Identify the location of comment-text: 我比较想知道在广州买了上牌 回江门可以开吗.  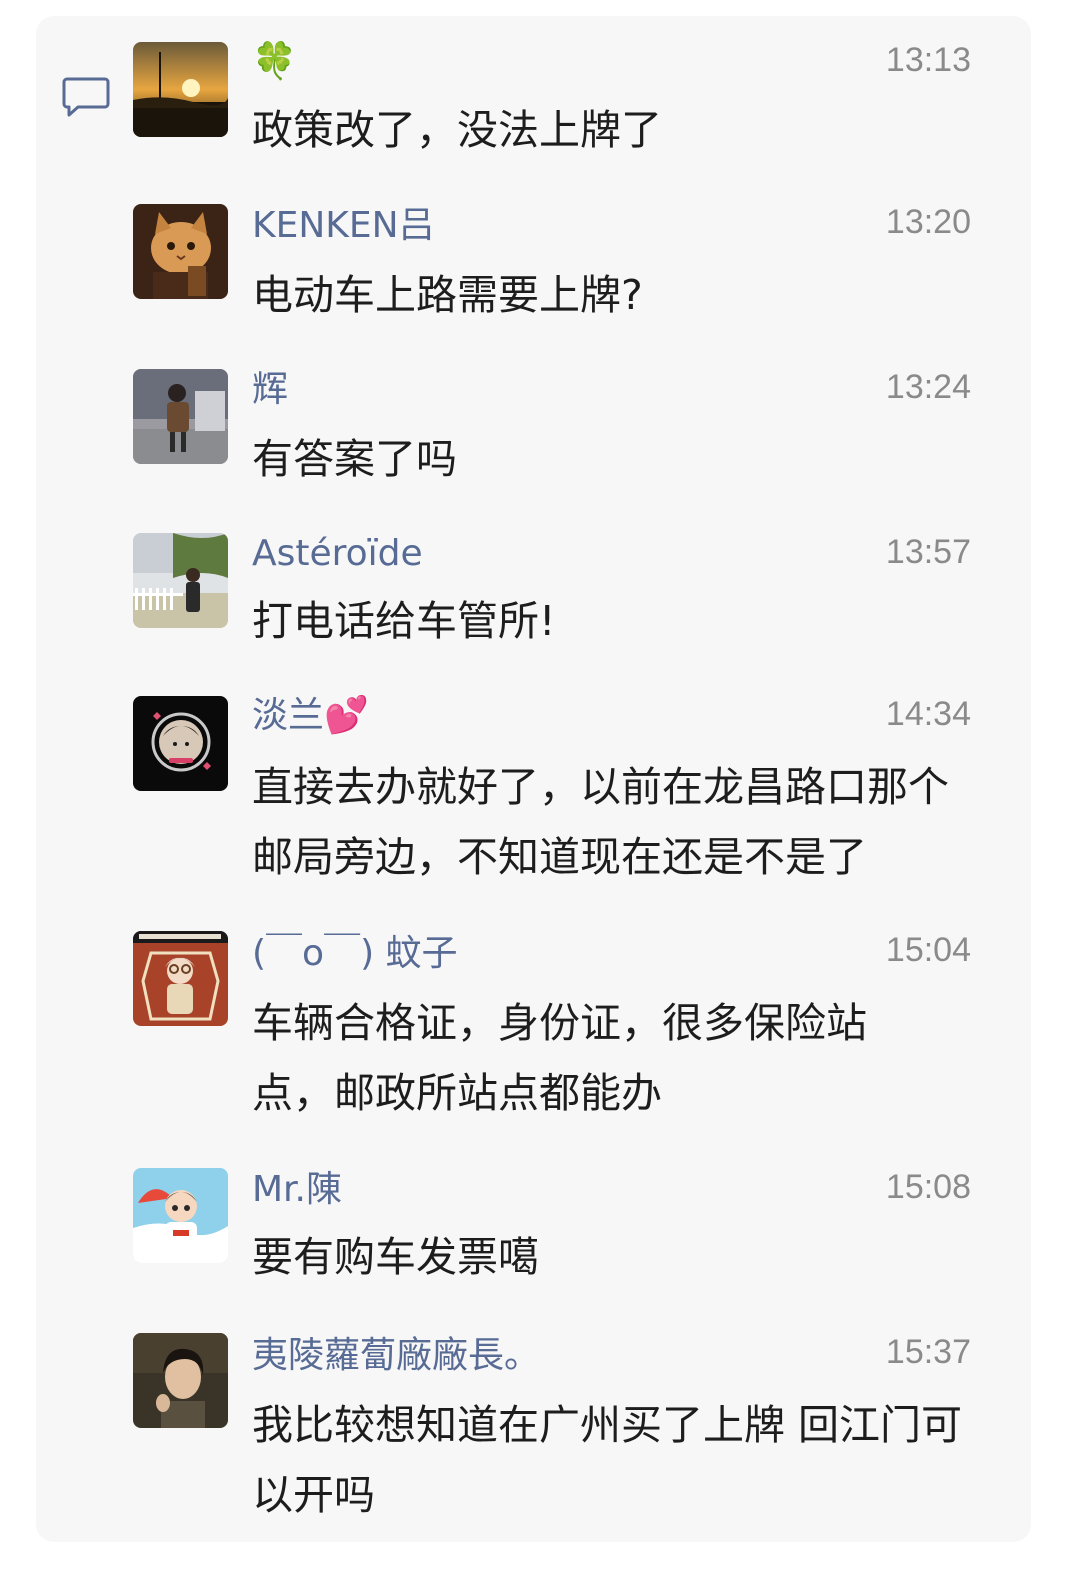
(607, 1460).